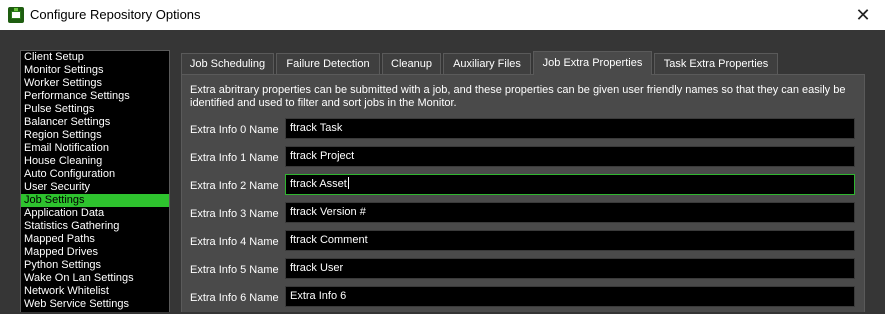  Describe the element at coordinates (95, 70) in the screenshot. I see `sidebar-item-monitor-settings: Monitor Settings` at that location.